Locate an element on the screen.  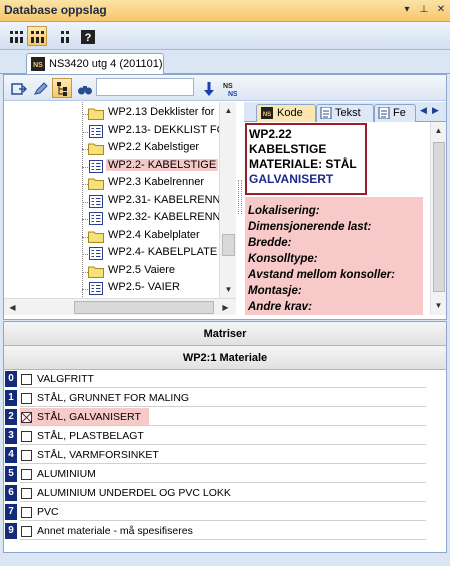
tree-item-label: WP2.4- KABELPLATE is located at coordinates (163, 252).